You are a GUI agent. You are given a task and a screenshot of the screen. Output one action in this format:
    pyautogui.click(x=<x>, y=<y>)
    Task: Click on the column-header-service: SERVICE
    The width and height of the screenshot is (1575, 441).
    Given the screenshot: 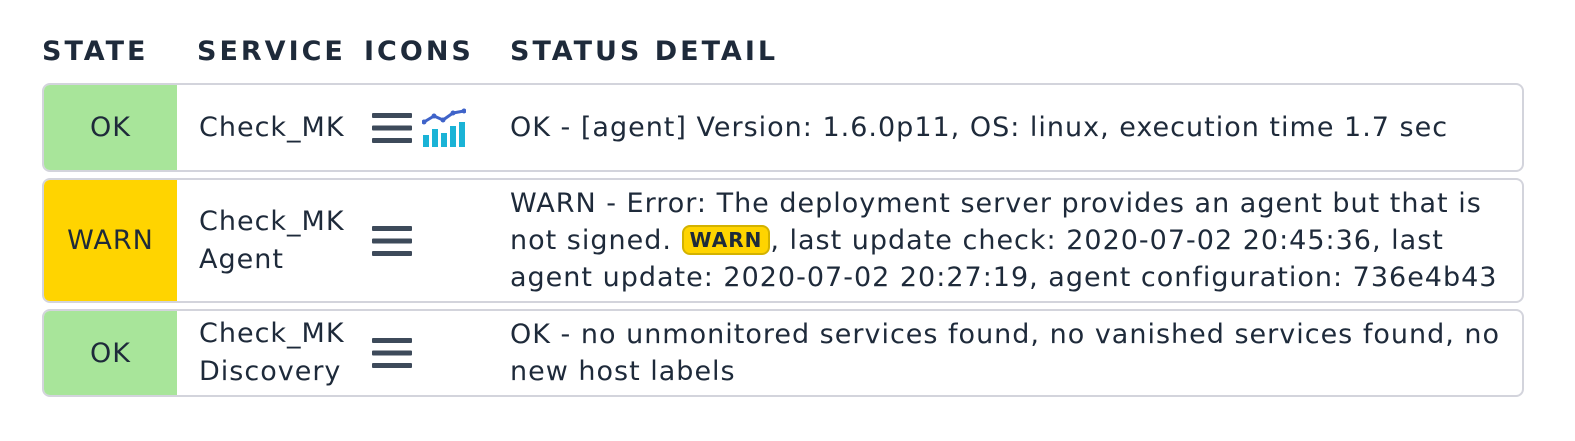 What is the action you would take?
    pyautogui.click(x=271, y=51)
    